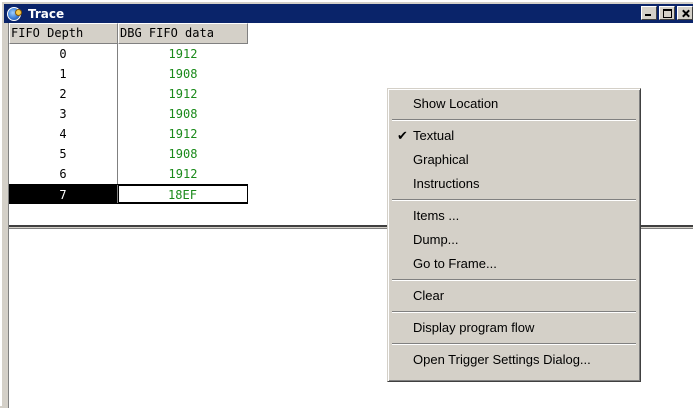  I want to click on table-row: 1 1908, so click(128, 74).